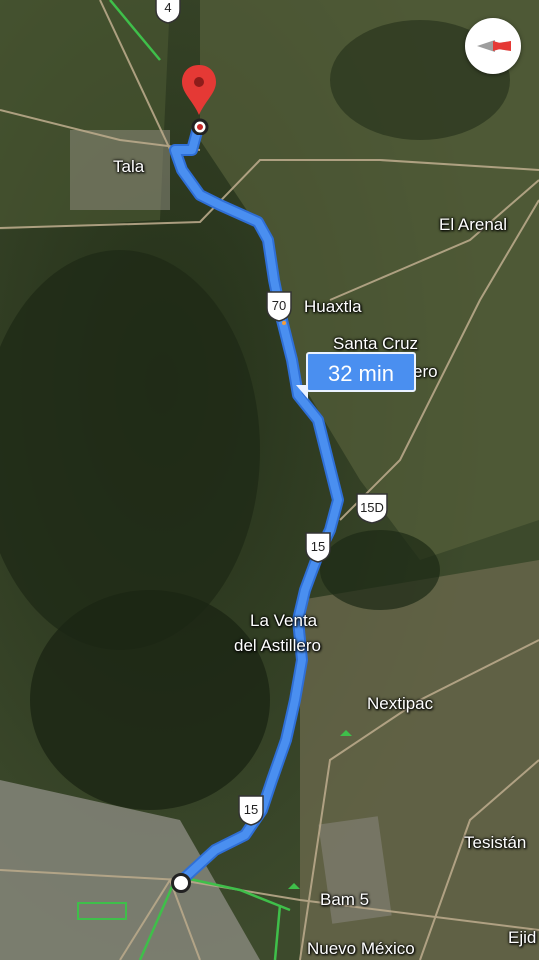 This screenshot has width=539, height=960. Describe the element at coordinates (361, 372) in the screenshot. I see `route-time-callout: 32 min` at that location.